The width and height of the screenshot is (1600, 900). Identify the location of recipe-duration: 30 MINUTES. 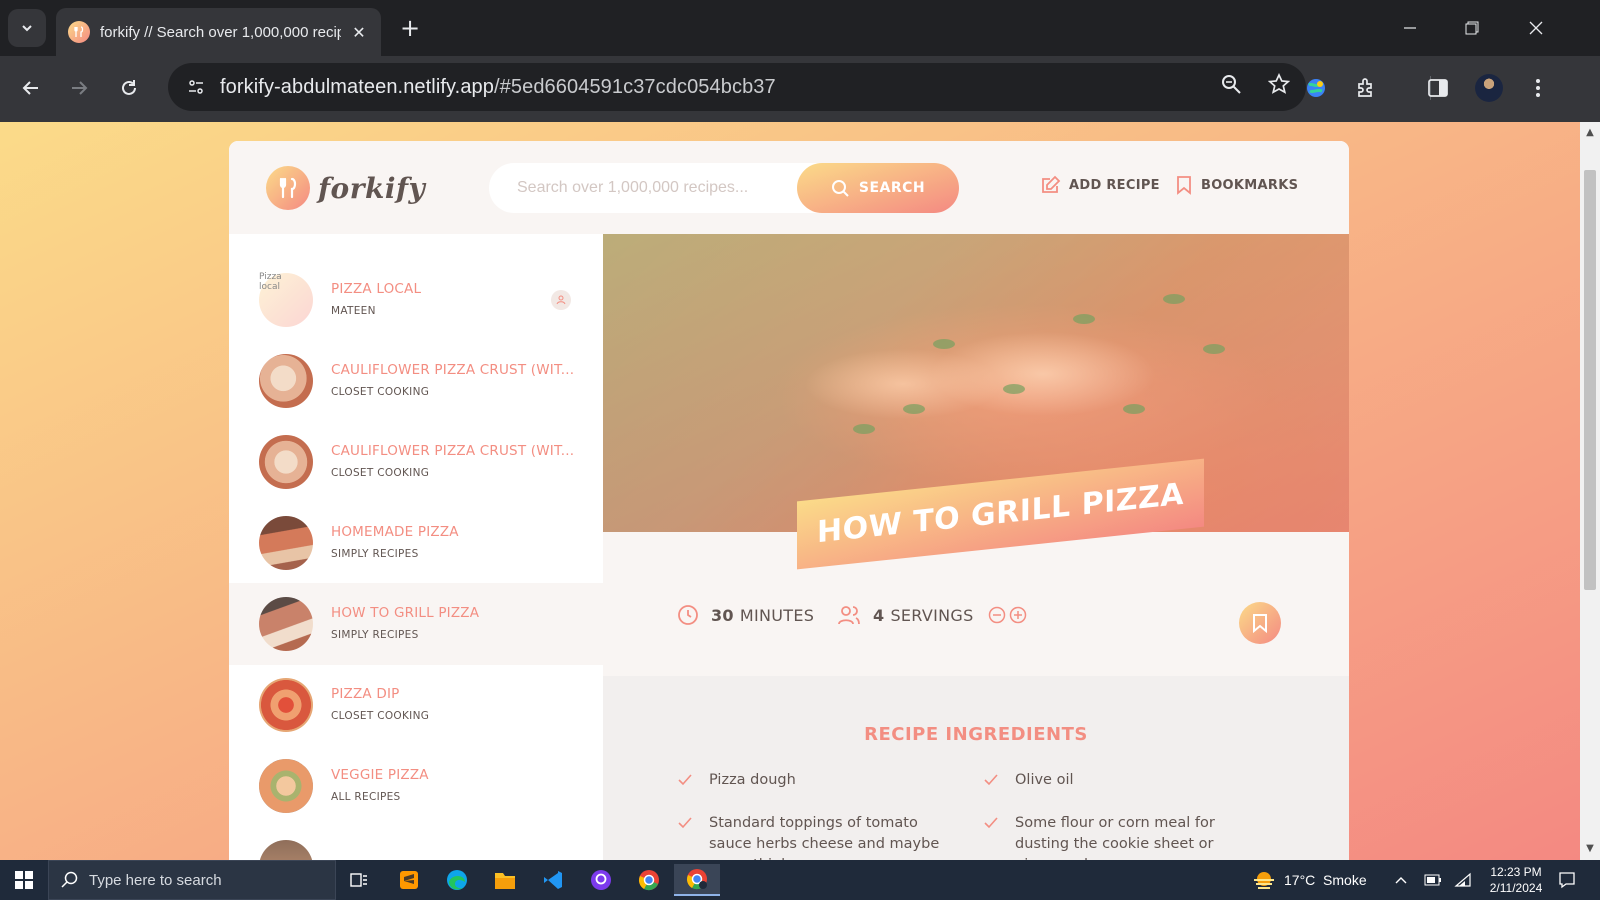
(745, 615).